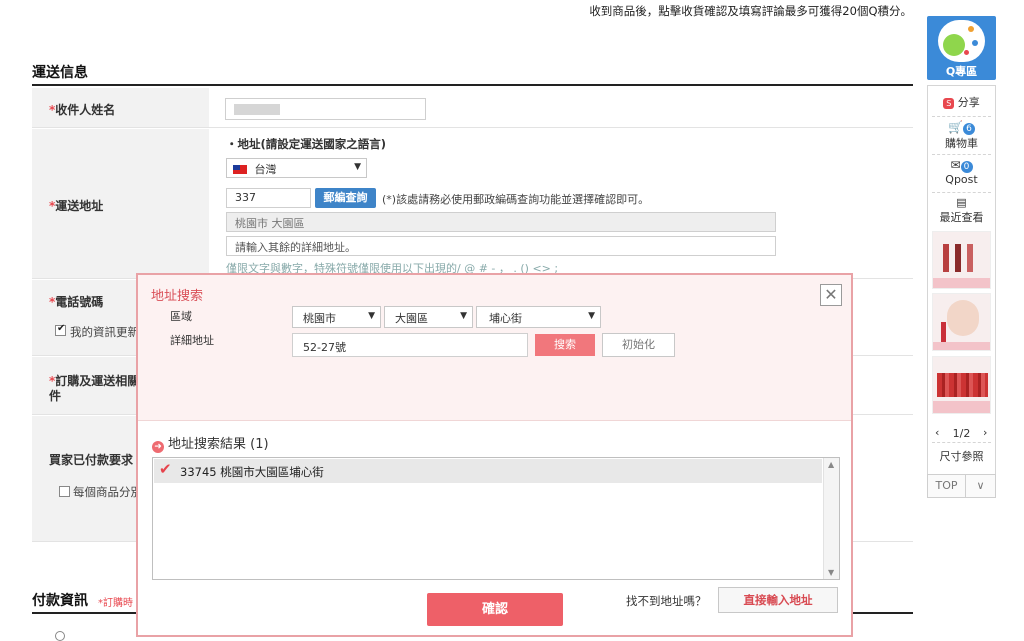 Image resolution: width=1024 pixels, height=641 pixels. What do you see at coordinates (968, 129) in the screenshot?
I see `cart-count-badge: 6` at bounding box center [968, 129].